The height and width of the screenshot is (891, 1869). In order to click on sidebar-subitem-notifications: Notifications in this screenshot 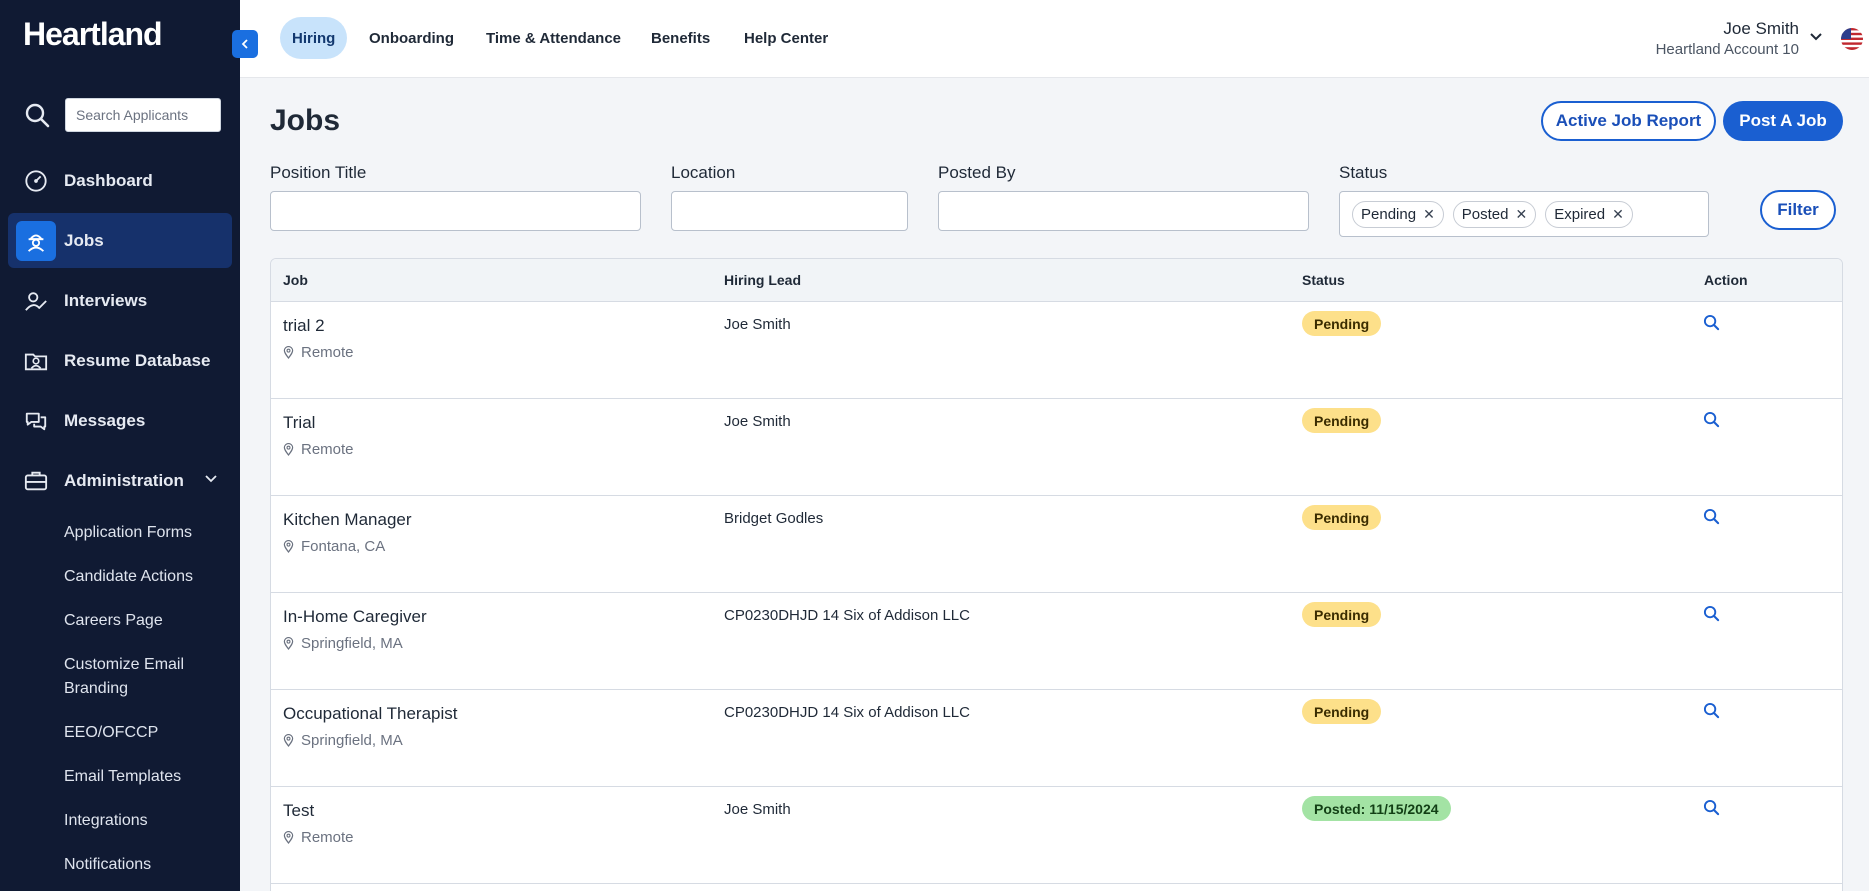, I will do `click(149, 865)`.